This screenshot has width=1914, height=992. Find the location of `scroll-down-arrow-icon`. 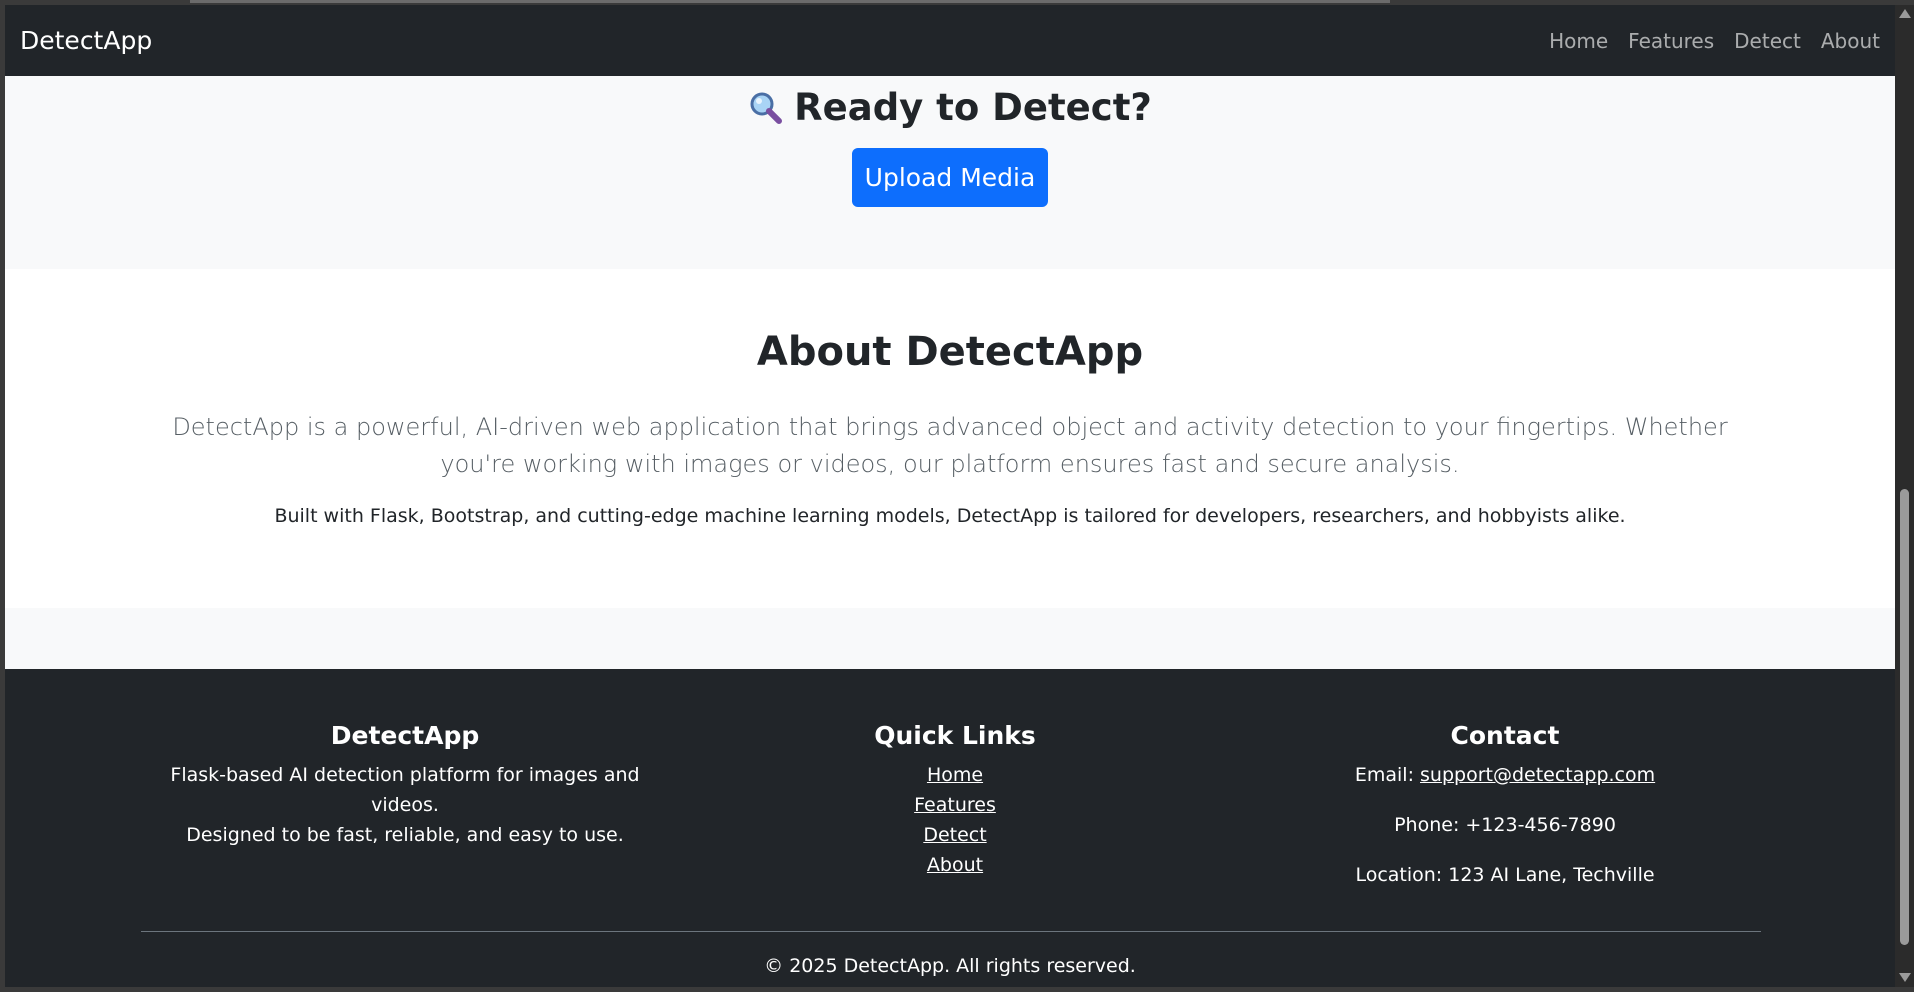

scroll-down-arrow-icon is located at coordinates (1905, 977).